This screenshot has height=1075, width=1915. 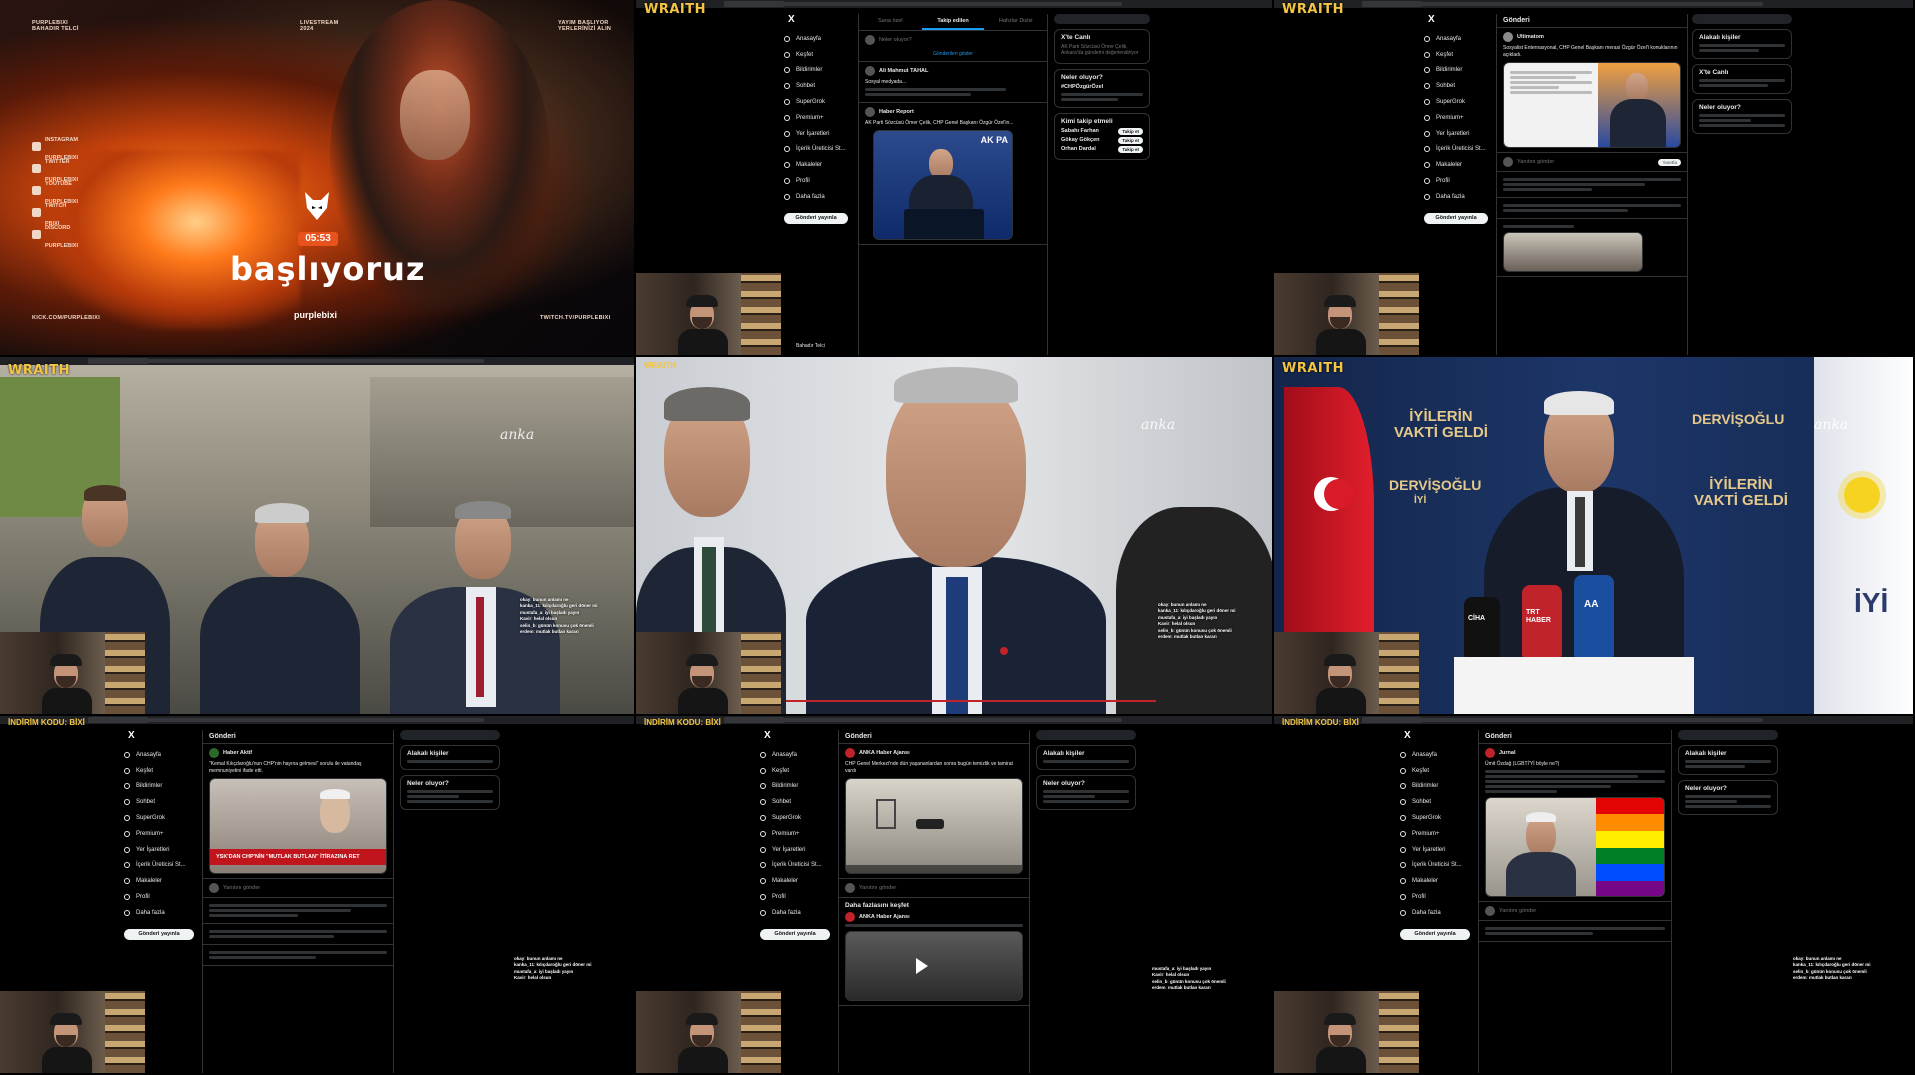 I want to click on tab-following: Takip edilen, so click(x=953, y=22).